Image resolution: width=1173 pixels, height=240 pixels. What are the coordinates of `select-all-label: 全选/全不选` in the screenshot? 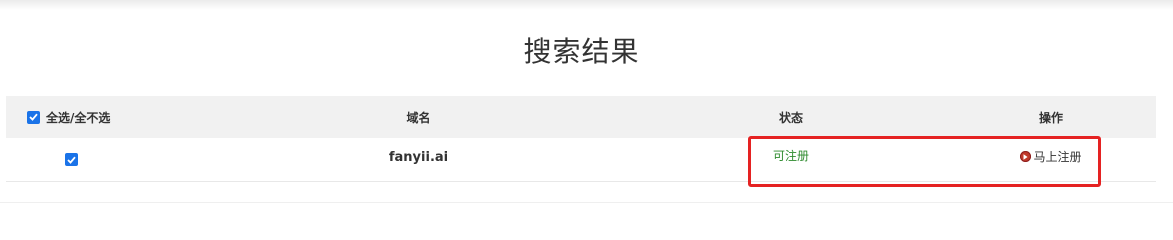 It's located at (78, 117).